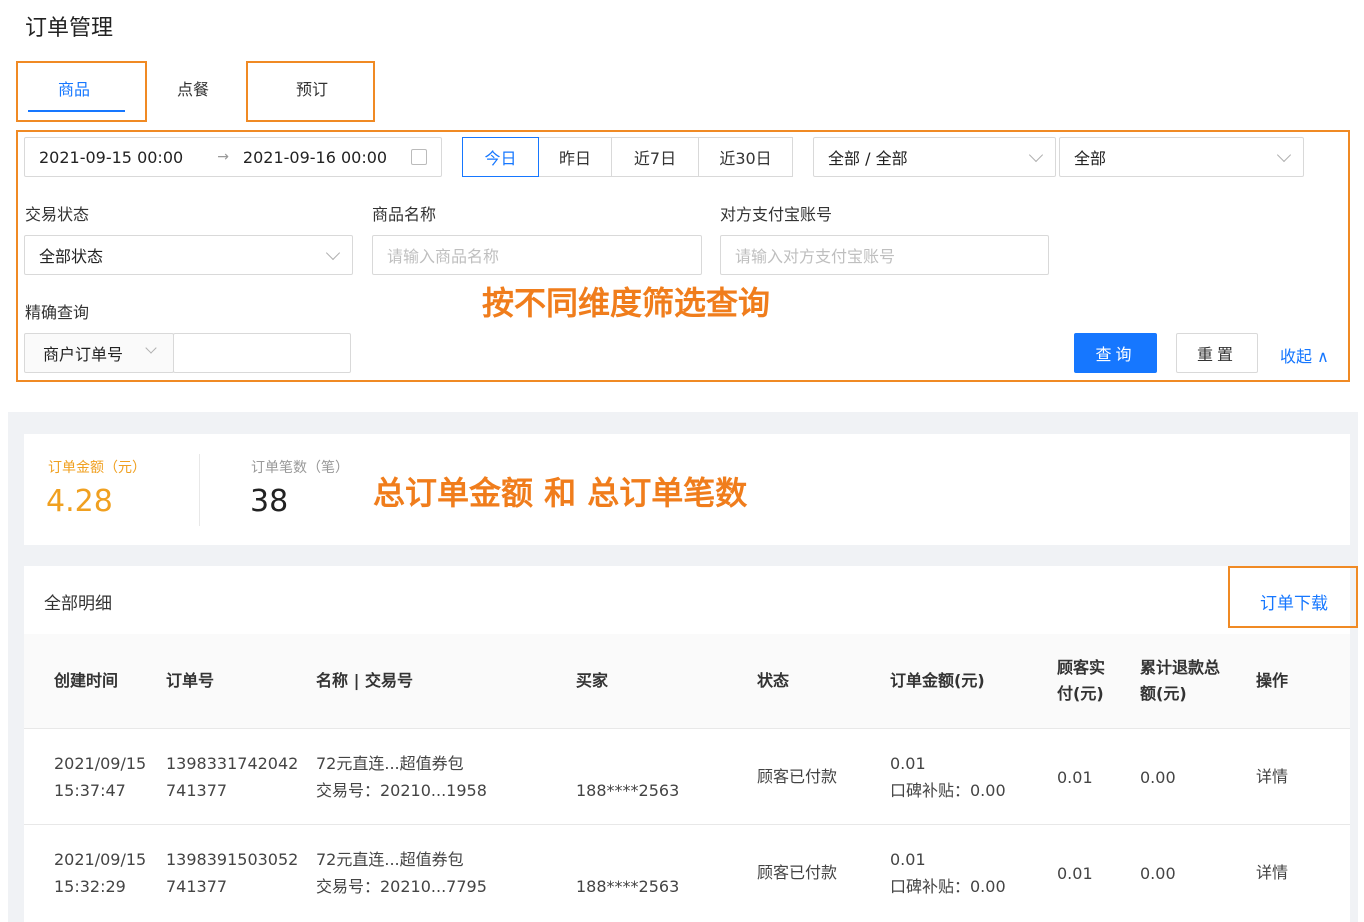 Image resolution: width=1364 pixels, height=922 pixels. I want to click on query-button: 查询, so click(1115, 353).